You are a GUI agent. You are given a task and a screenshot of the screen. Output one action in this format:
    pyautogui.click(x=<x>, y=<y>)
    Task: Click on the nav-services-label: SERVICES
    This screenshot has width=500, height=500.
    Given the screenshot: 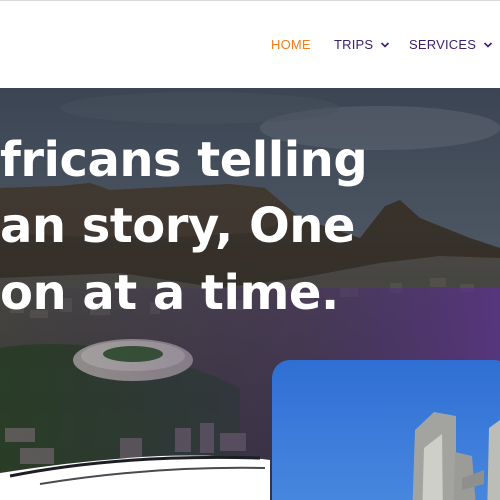 What is the action you would take?
    pyautogui.click(x=443, y=44)
    